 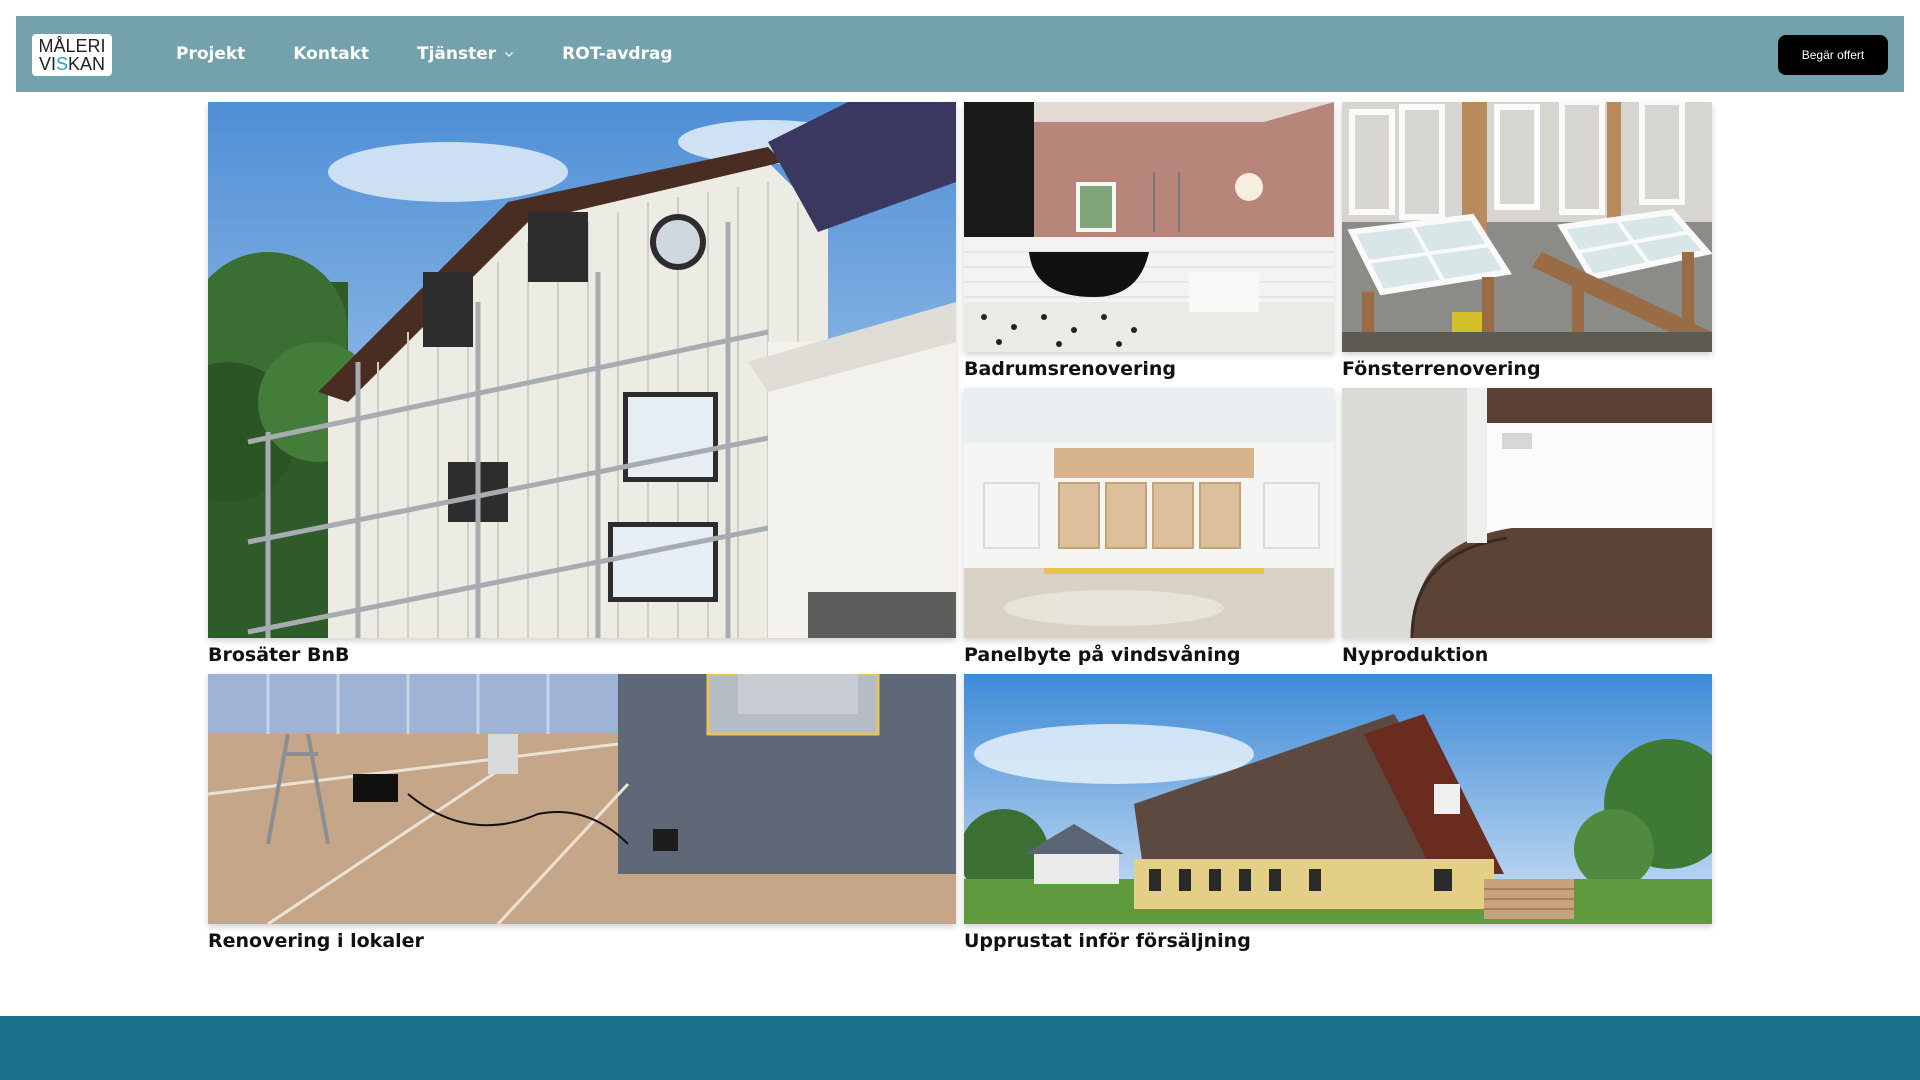 I want to click on primary-nav: Projekt Kontakt Tjänster ROT-avdrag, so click(x=448, y=54).